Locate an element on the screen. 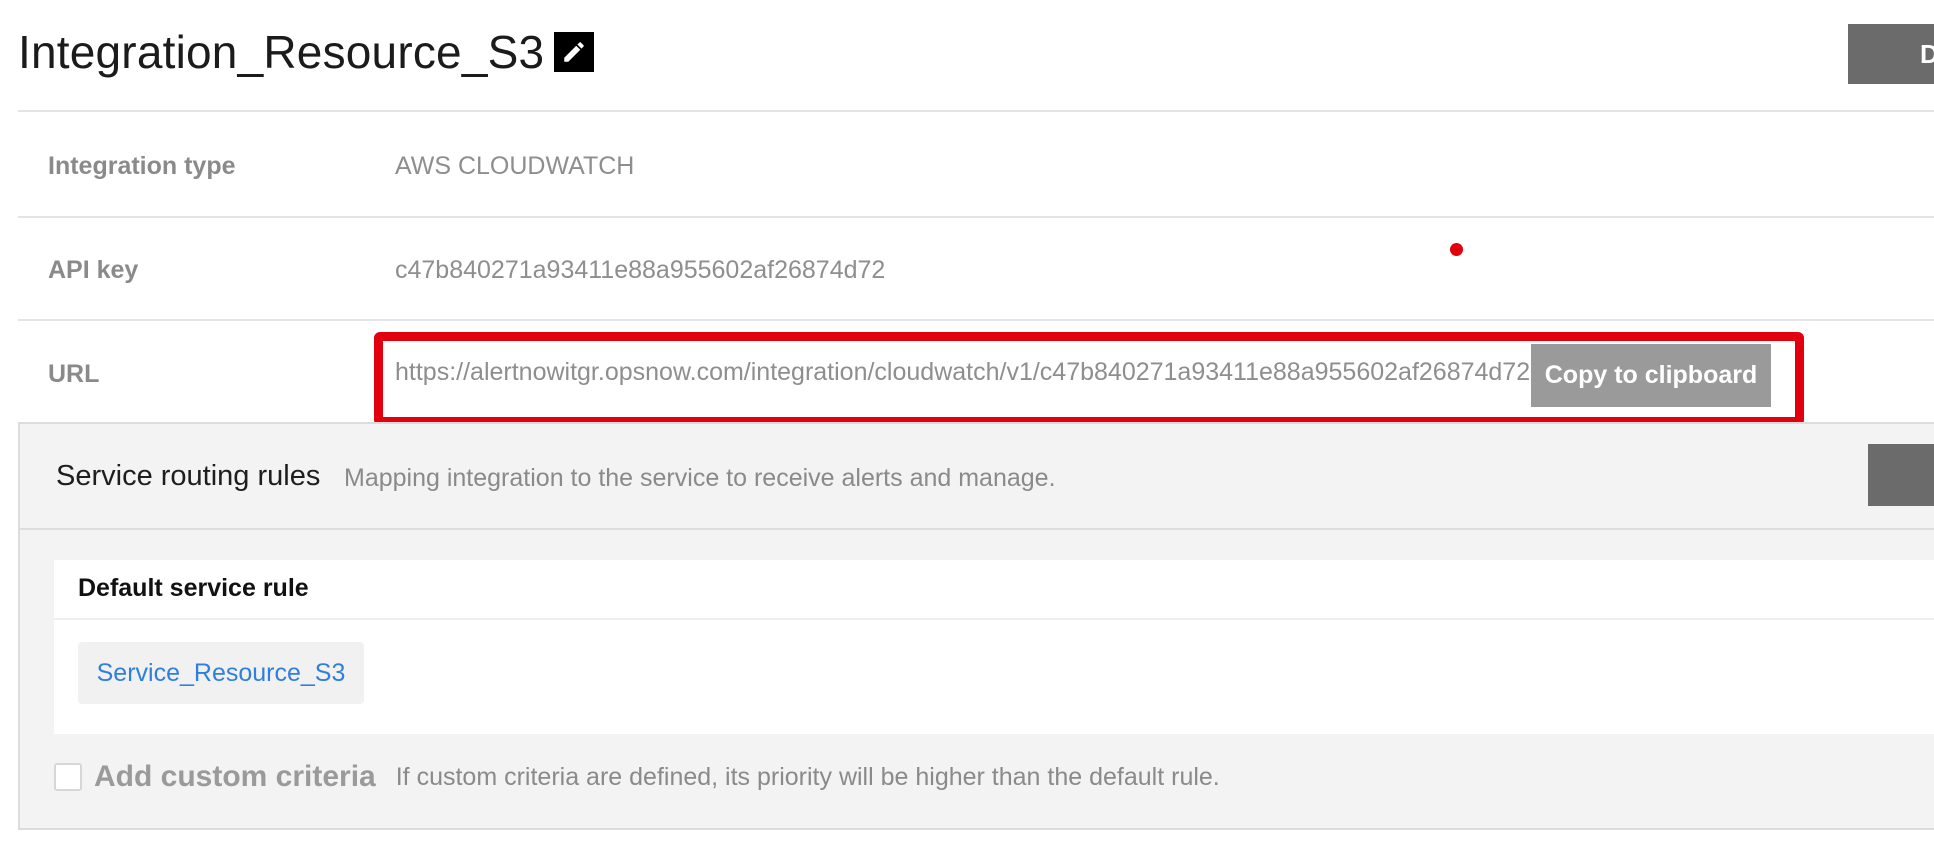 This screenshot has width=1934, height=864. service-link: Service_Resource_S3 is located at coordinates (221, 673).